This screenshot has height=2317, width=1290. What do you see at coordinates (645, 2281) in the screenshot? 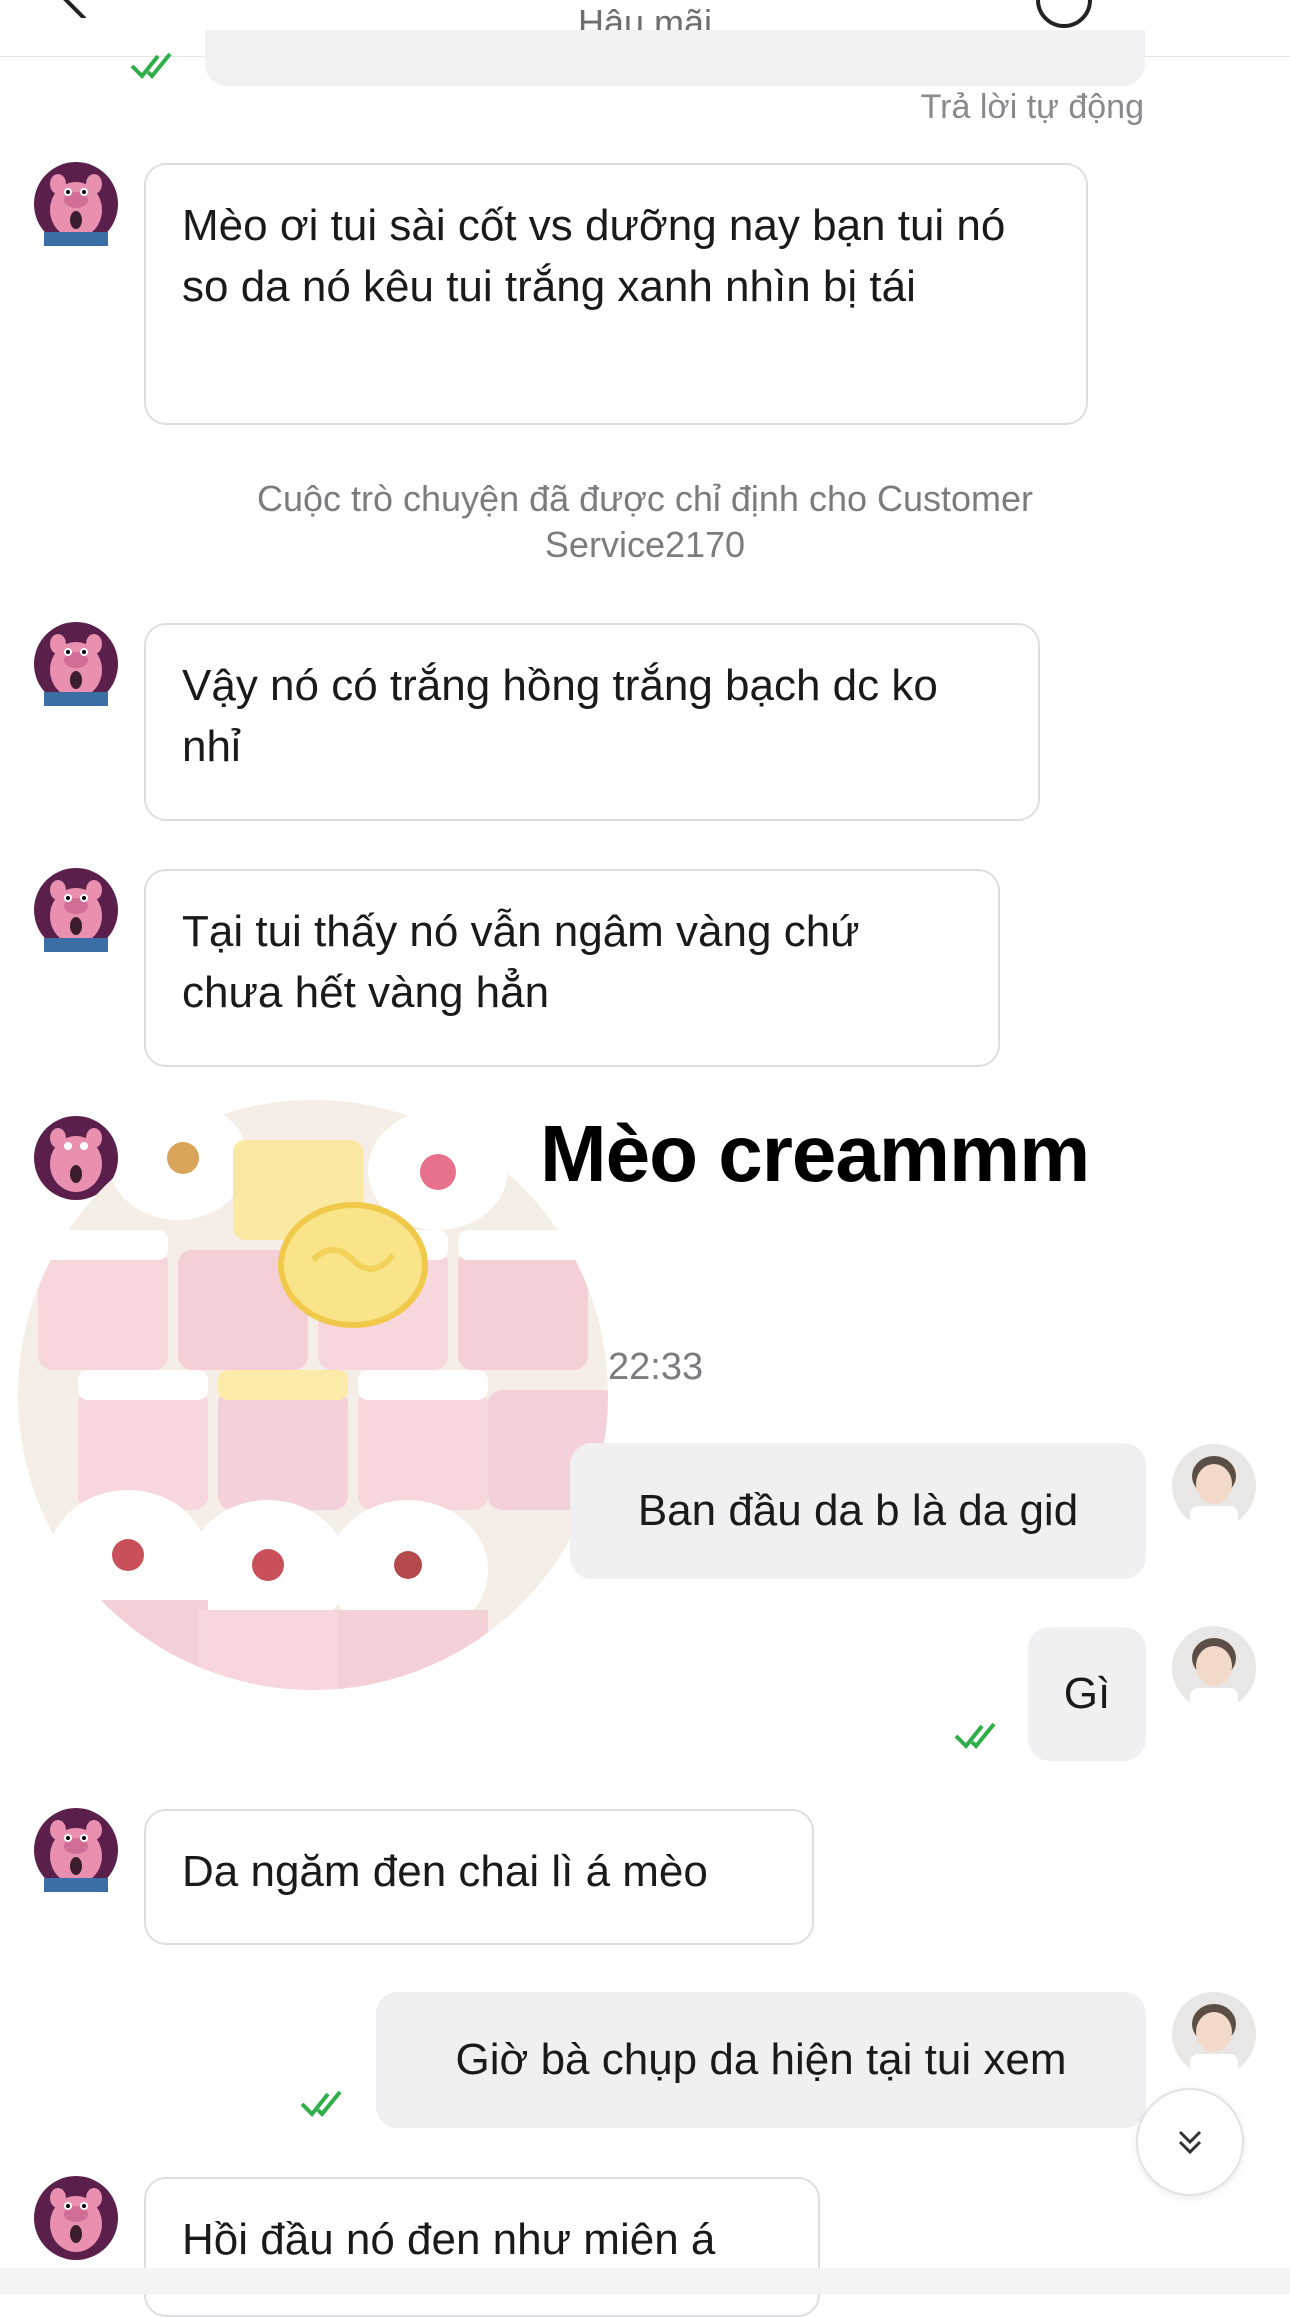
I see `bottom-bar` at bounding box center [645, 2281].